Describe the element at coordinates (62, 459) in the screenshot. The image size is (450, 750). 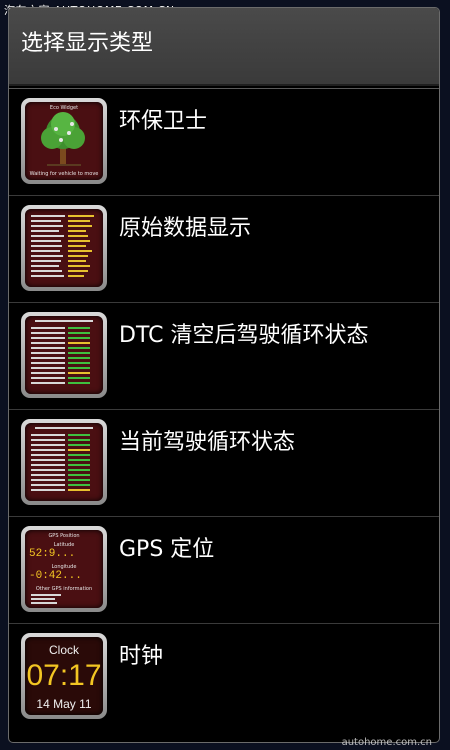
I see `current-status-lines` at that location.